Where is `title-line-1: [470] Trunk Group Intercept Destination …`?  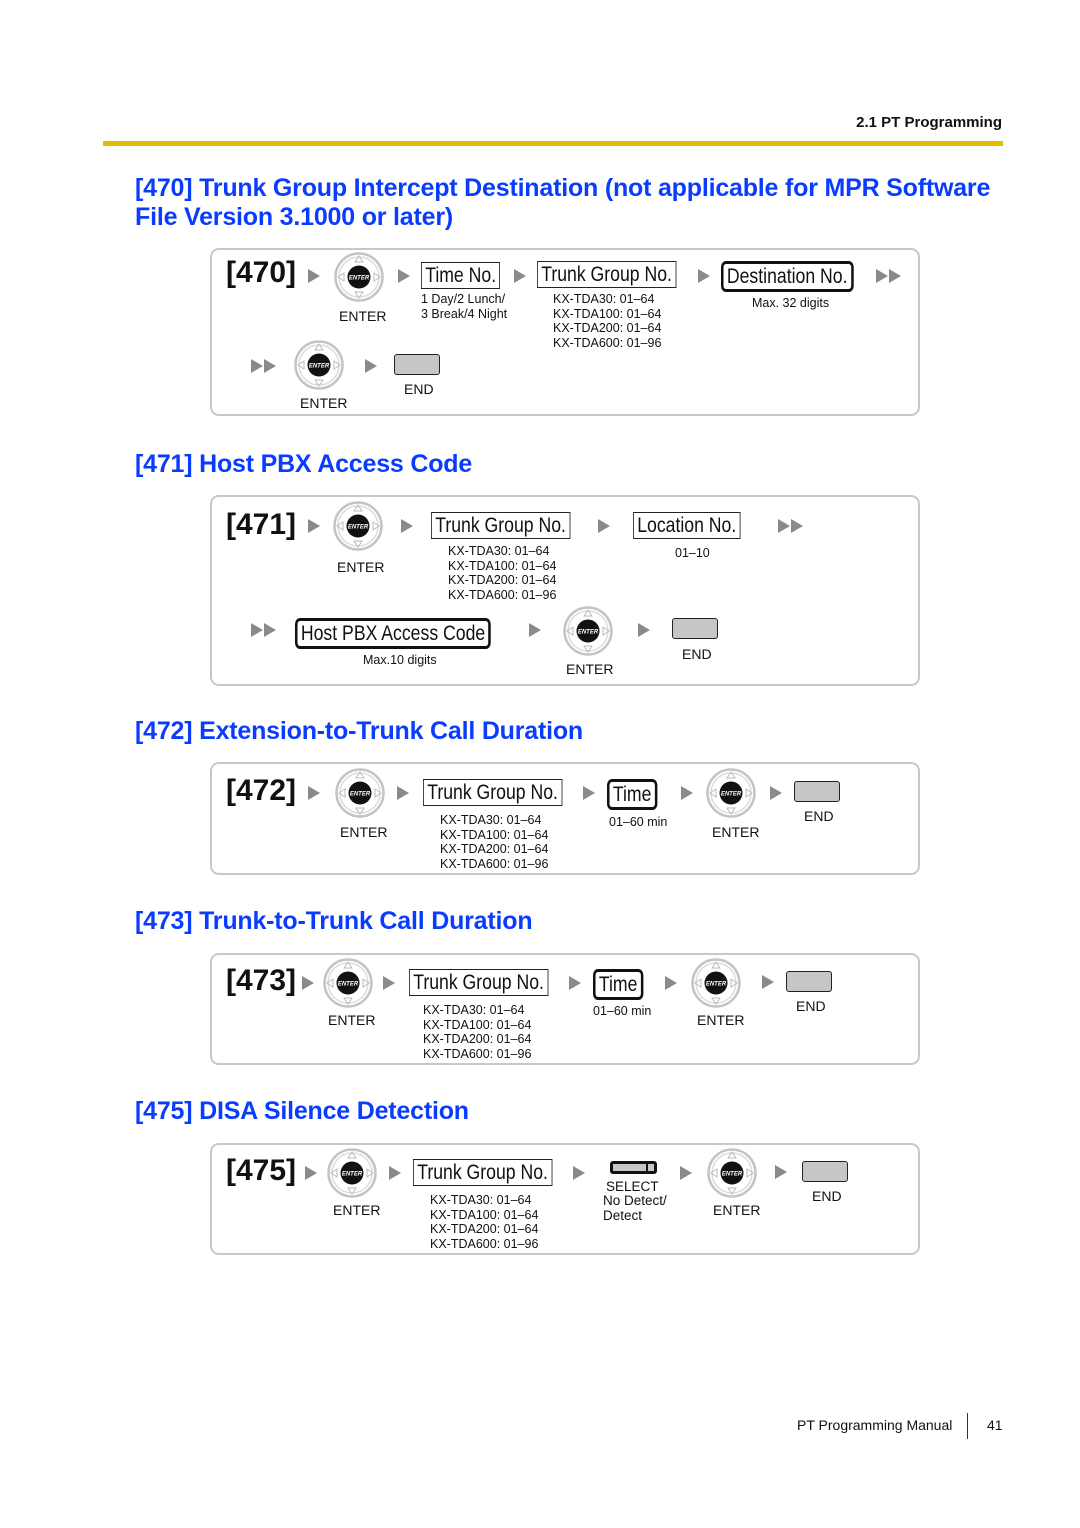
title-line-1: [470] Trunk Group Intercept Destination … is located at coordinates (563, 188).